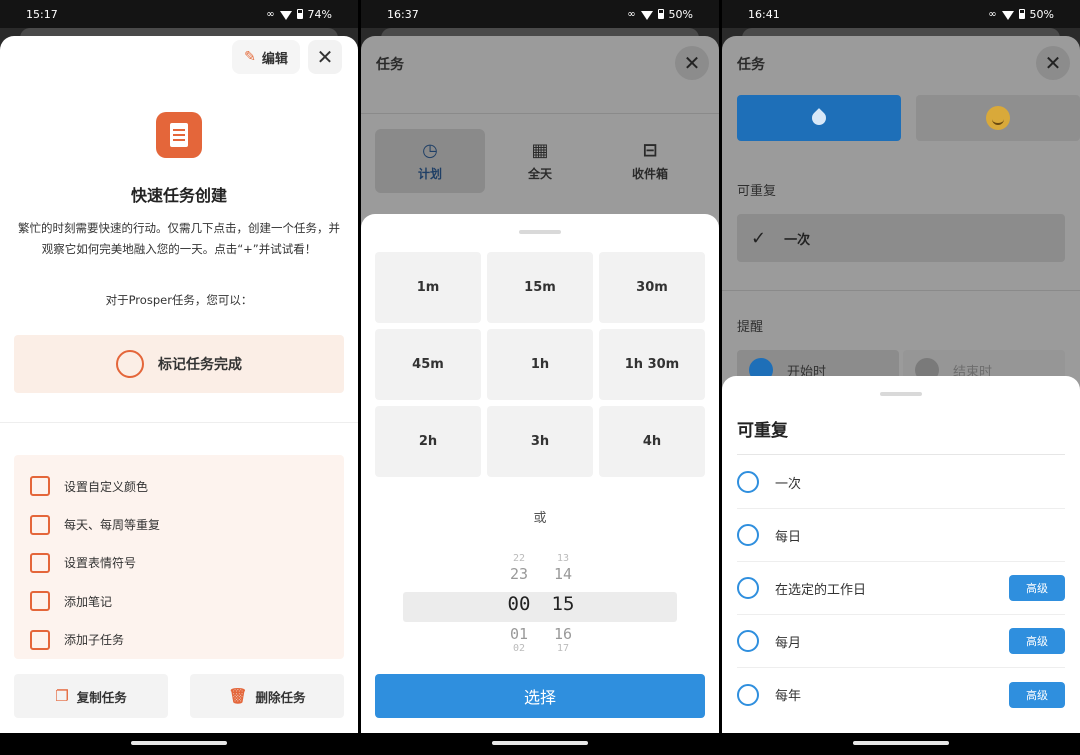 The image size is (1080, 755). What do you see at coordinates (563, 649) in the screenshot?
I see `minute-value: 17` at bounding box center [563, 649].